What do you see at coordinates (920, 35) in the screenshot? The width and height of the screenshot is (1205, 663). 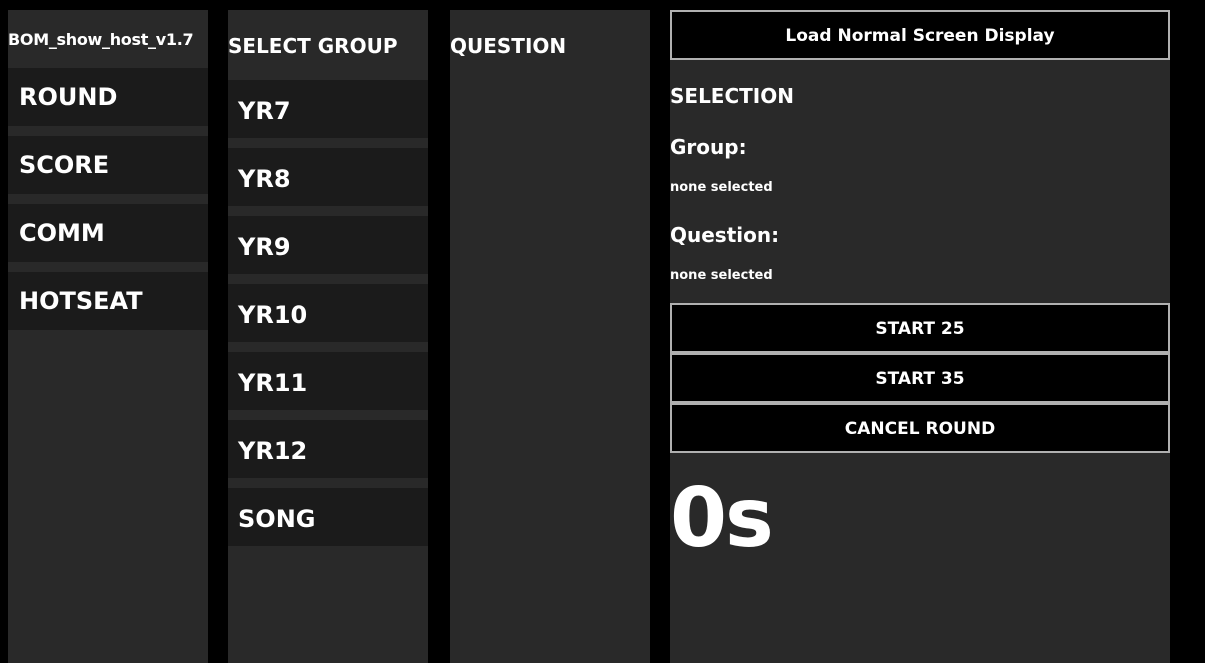 I see `load-normal-display-button: Load Normal Screen Display` at bounding box center [920, 35].